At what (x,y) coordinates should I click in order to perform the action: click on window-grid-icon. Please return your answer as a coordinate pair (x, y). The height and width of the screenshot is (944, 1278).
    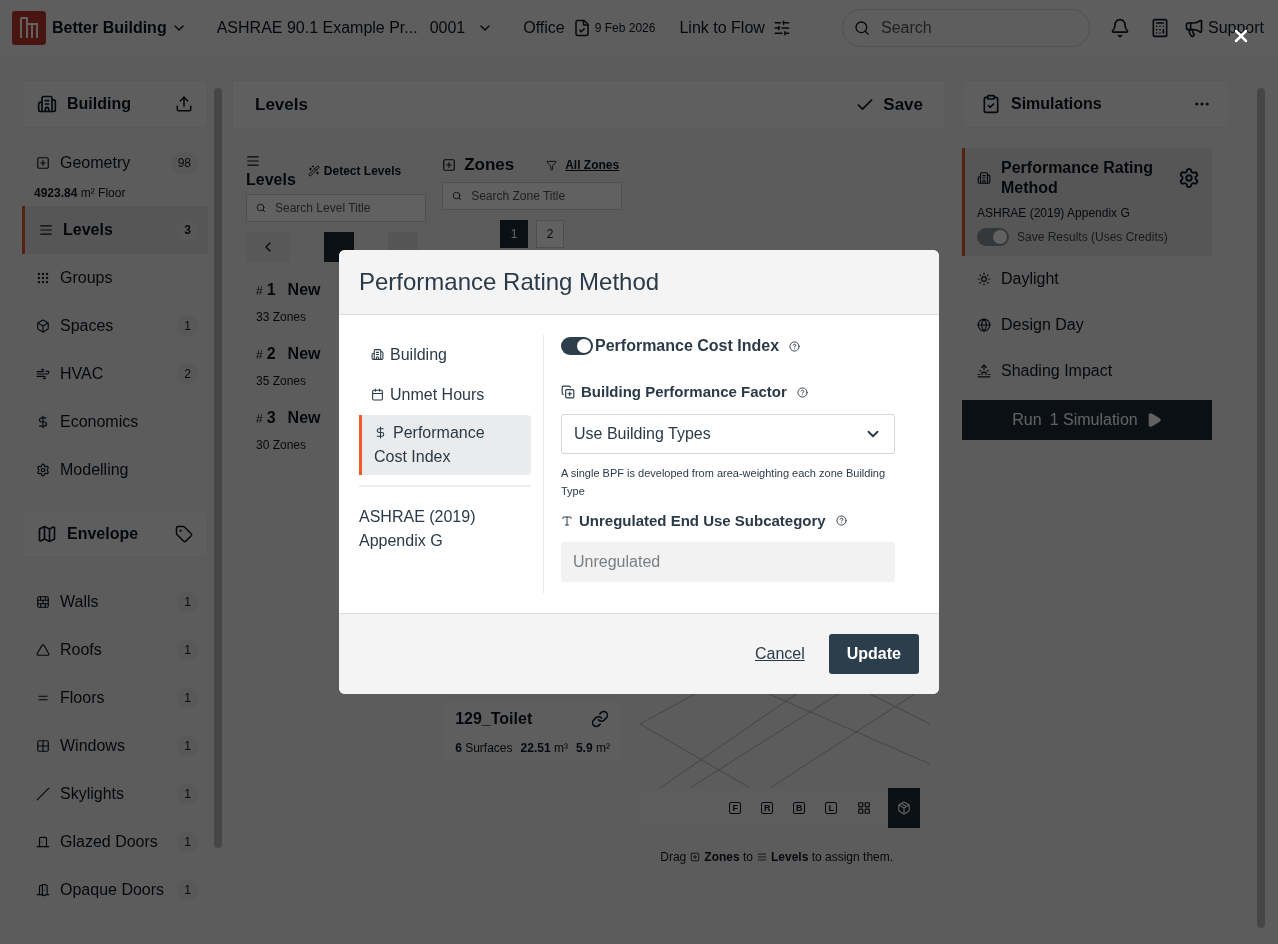
    Looking at the image, I should click on (43, 746).